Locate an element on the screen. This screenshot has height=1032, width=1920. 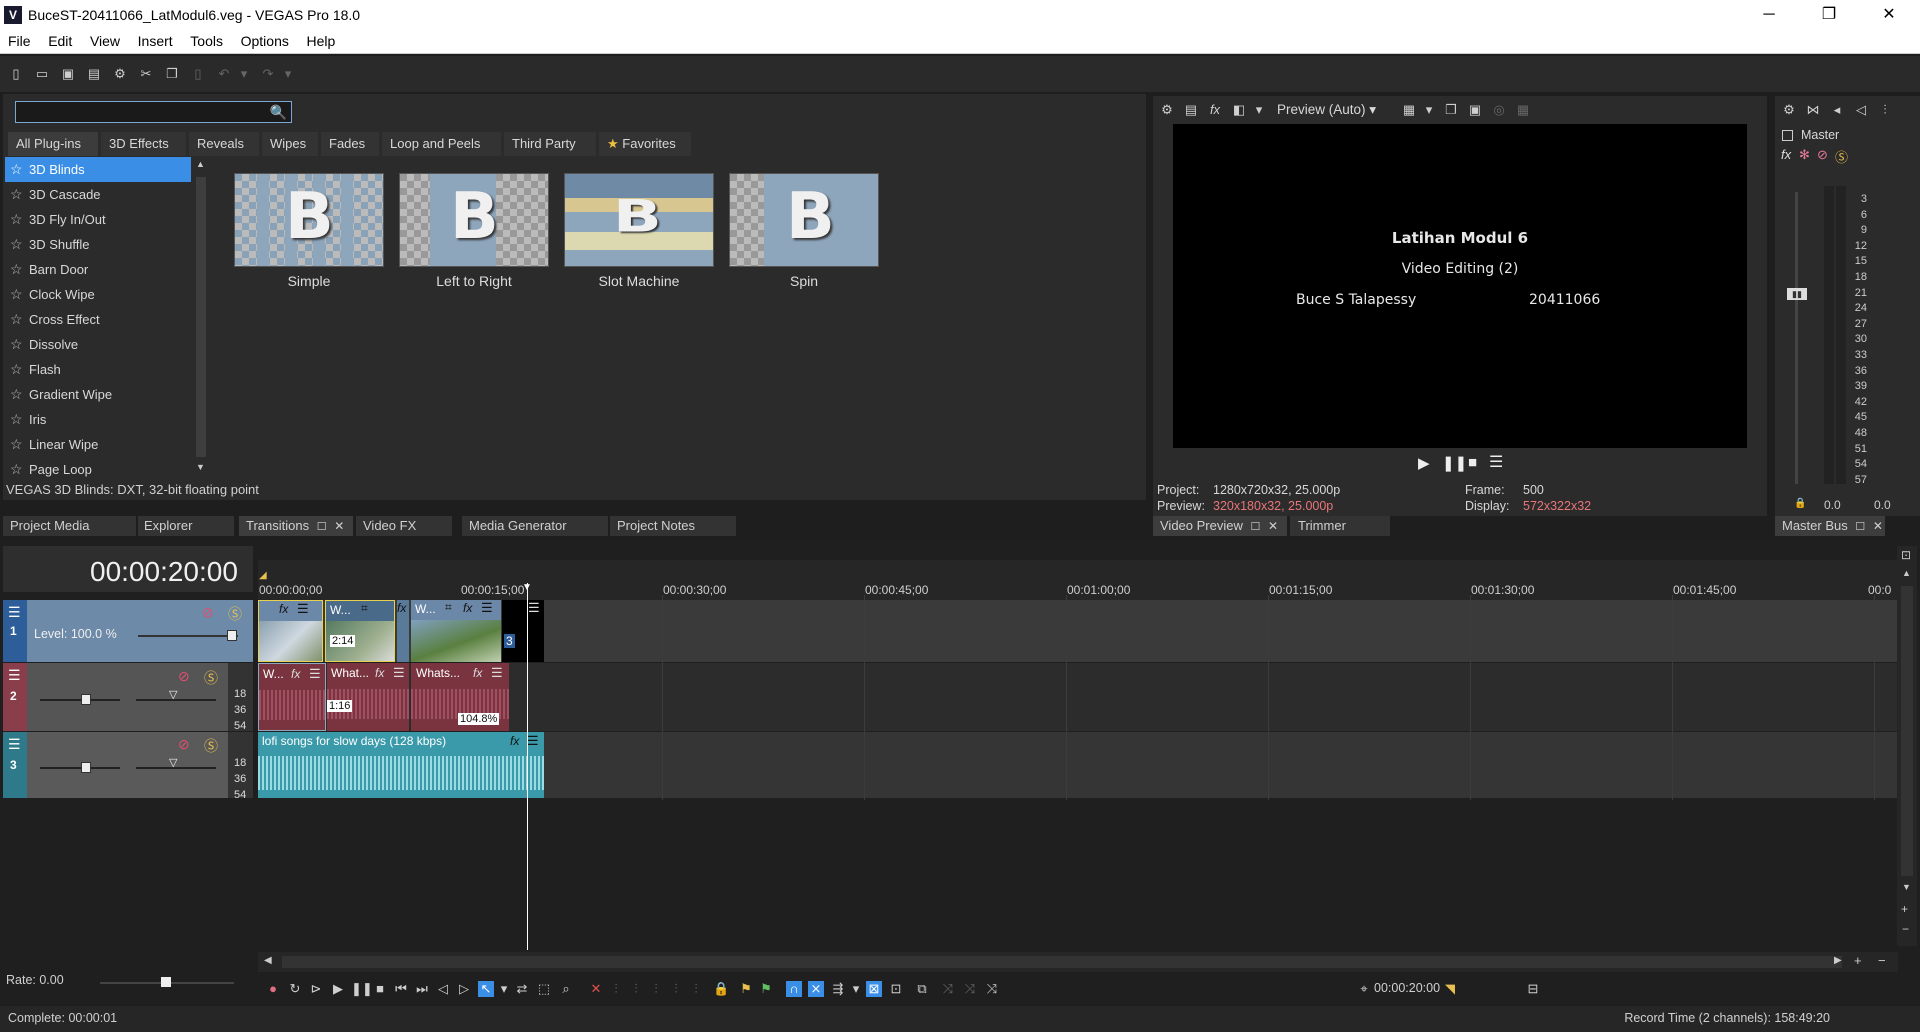
tab-video-fx: Video FX is located at coordinates (404, 526).